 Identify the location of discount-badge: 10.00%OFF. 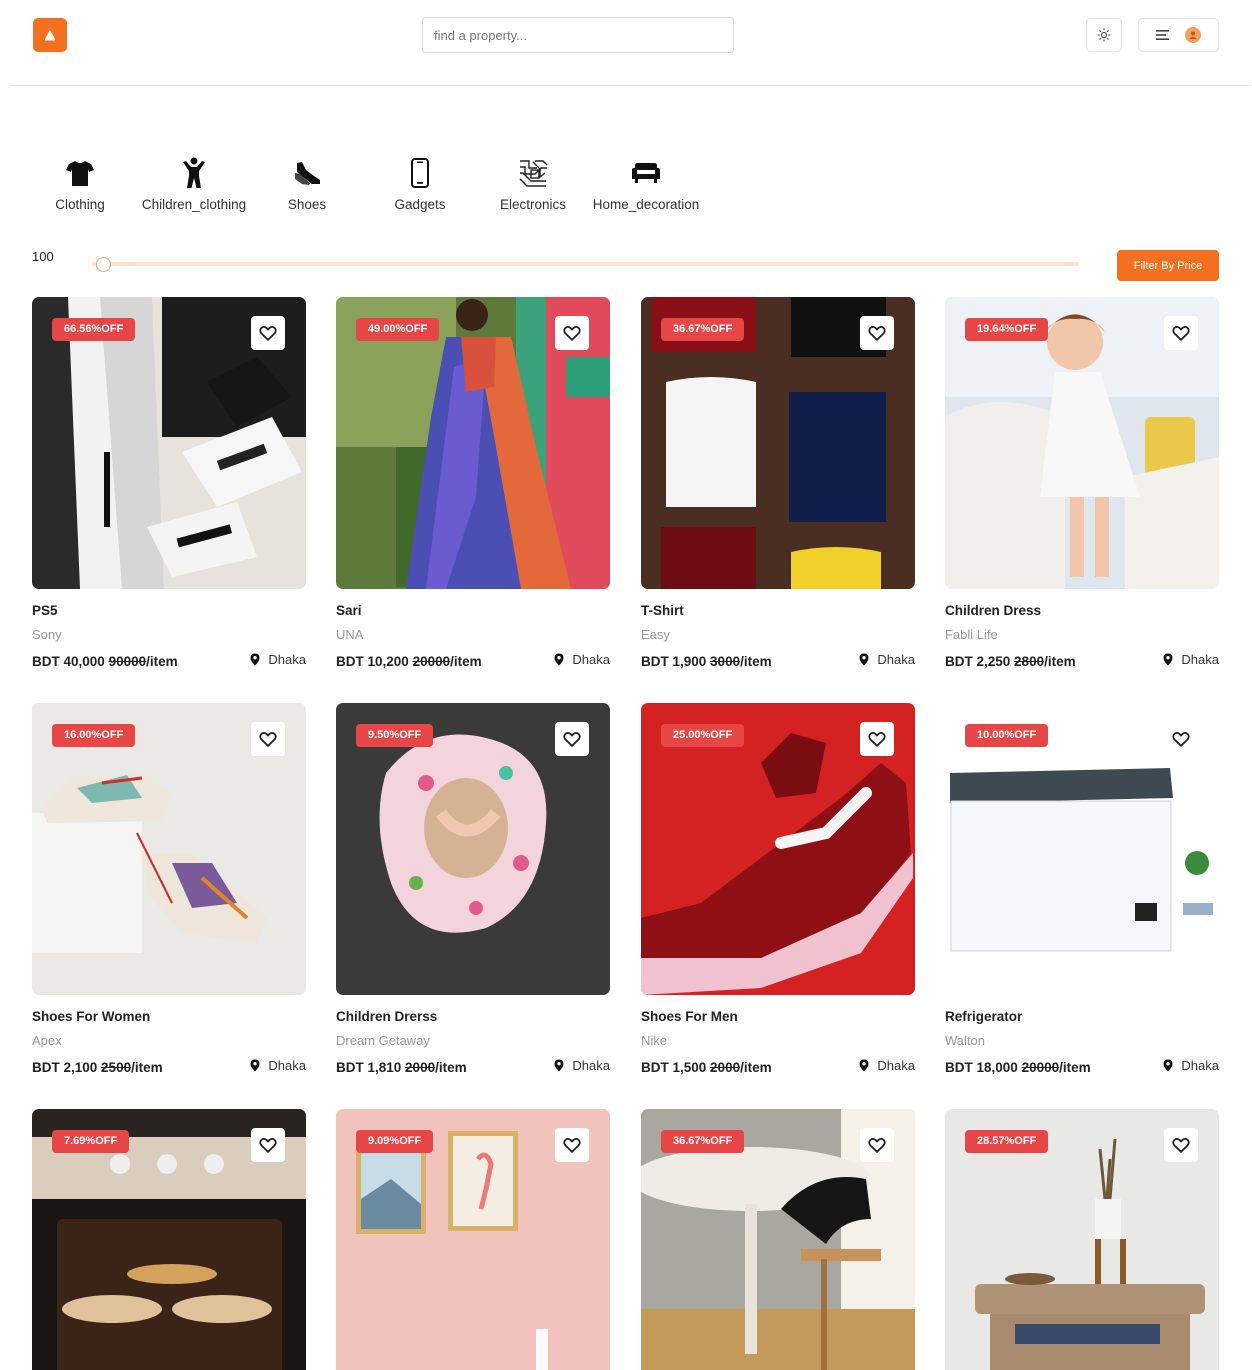
(1007, 735).